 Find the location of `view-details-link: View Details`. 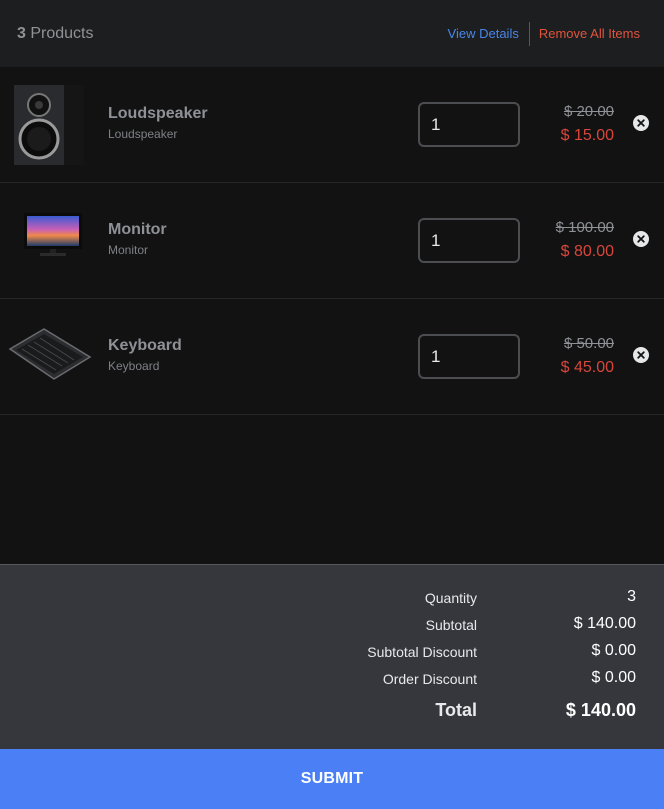

view-details-link: View Details is located at coordinates (483, 33).